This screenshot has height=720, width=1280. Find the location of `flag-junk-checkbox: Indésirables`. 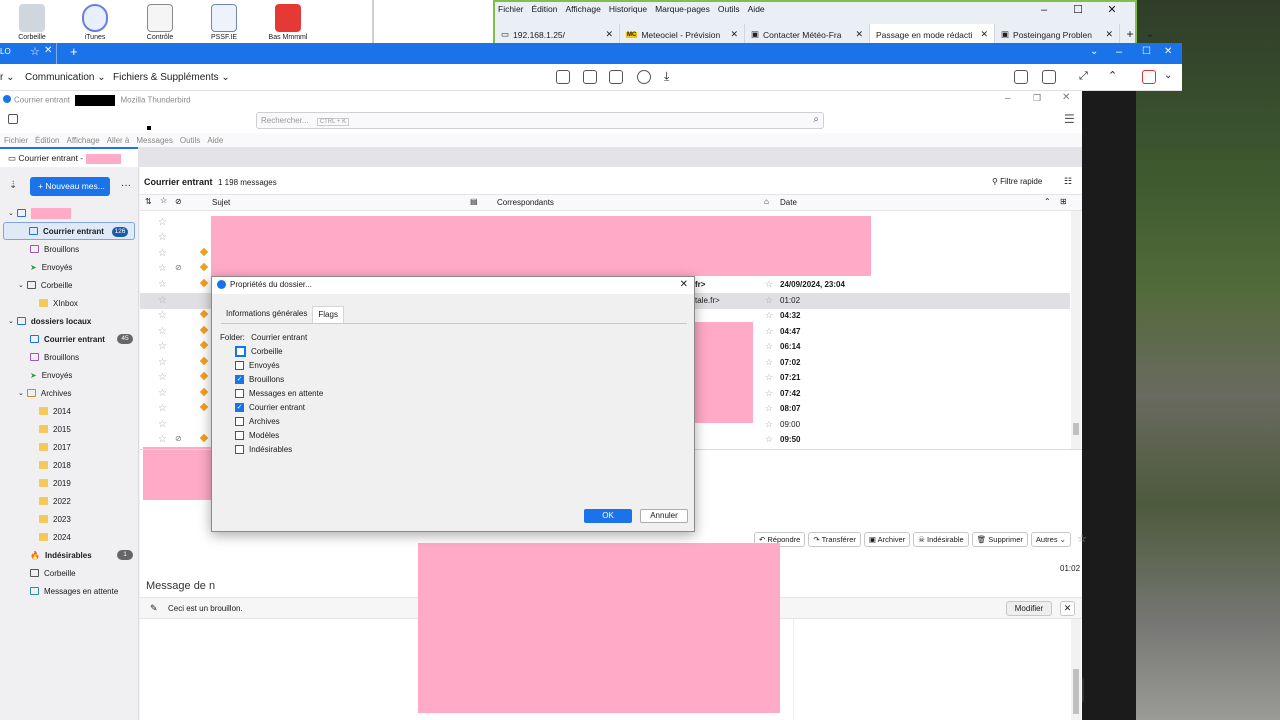

flag-junk-checkbox: Indésirables is located at coordinates (263, 449).